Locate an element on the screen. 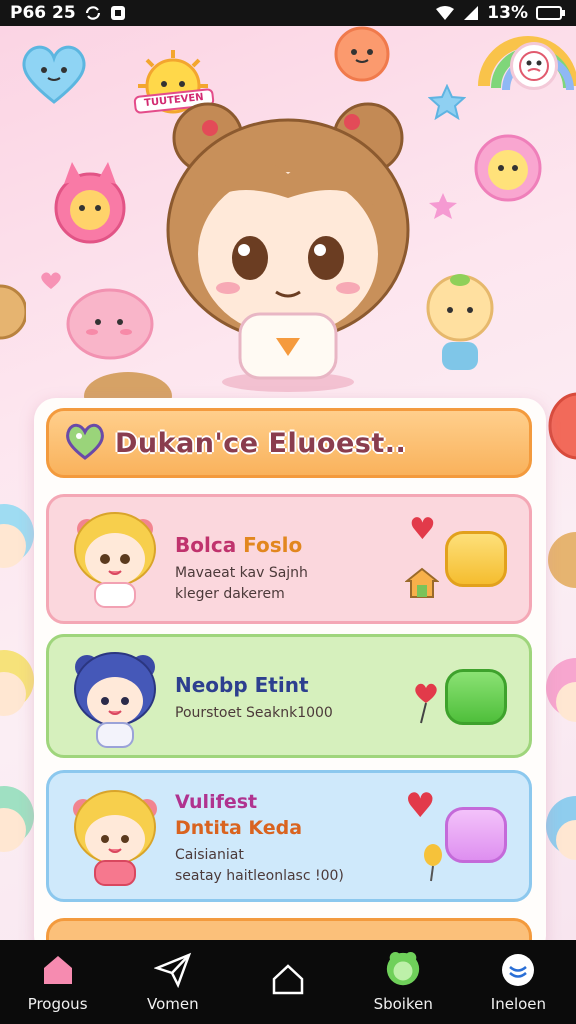 The height and width of the screenshot is (1024, 576). character-desc-1: Mavaeat kav Sajnh is located at coordinates (241, 573).